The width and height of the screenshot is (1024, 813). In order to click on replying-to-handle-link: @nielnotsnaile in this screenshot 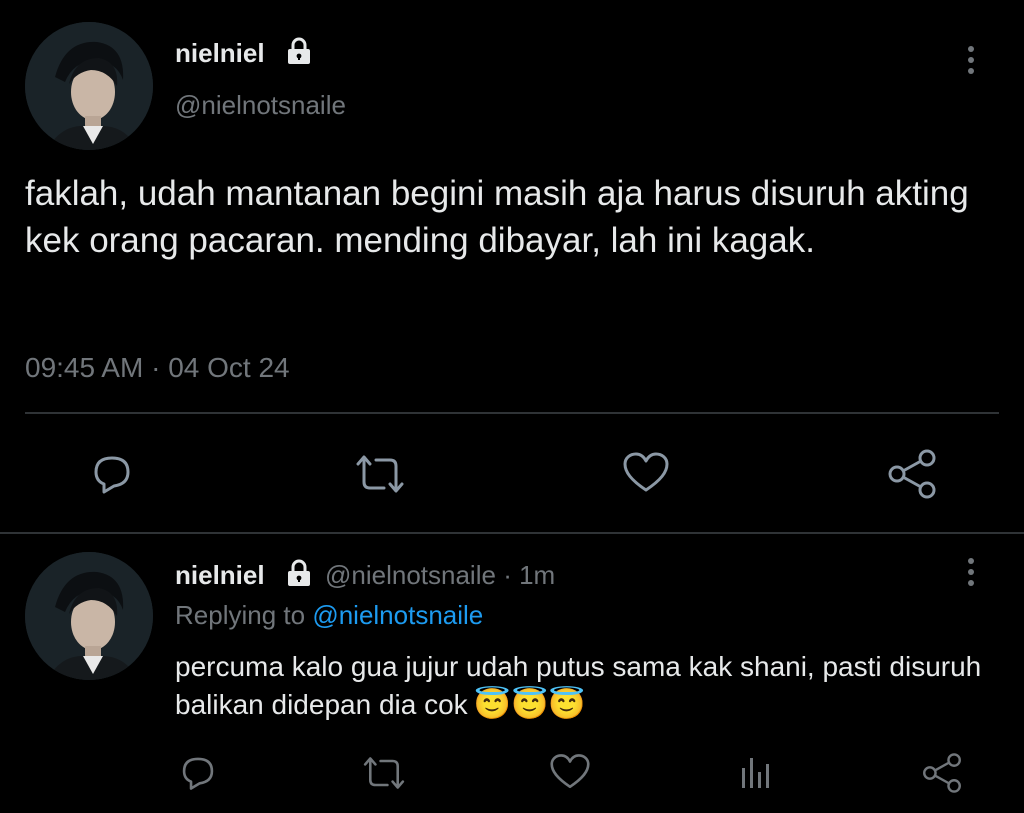, I will do `click(397, 615)`.